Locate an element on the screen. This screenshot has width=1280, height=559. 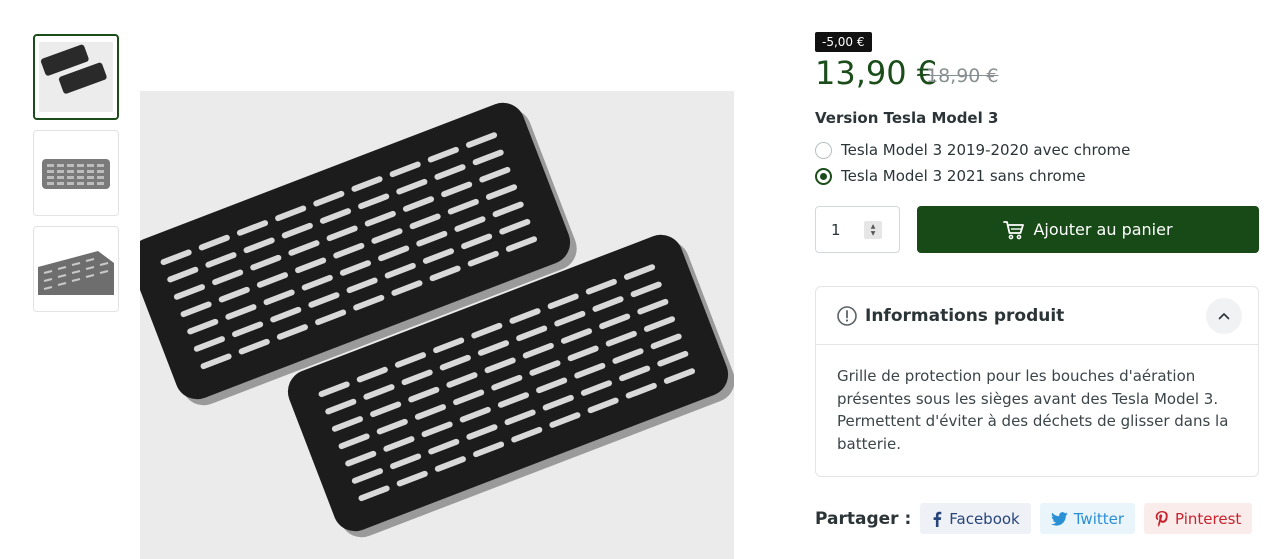
share-twitter-label: Twitter is located at coordinates (1099, 518).